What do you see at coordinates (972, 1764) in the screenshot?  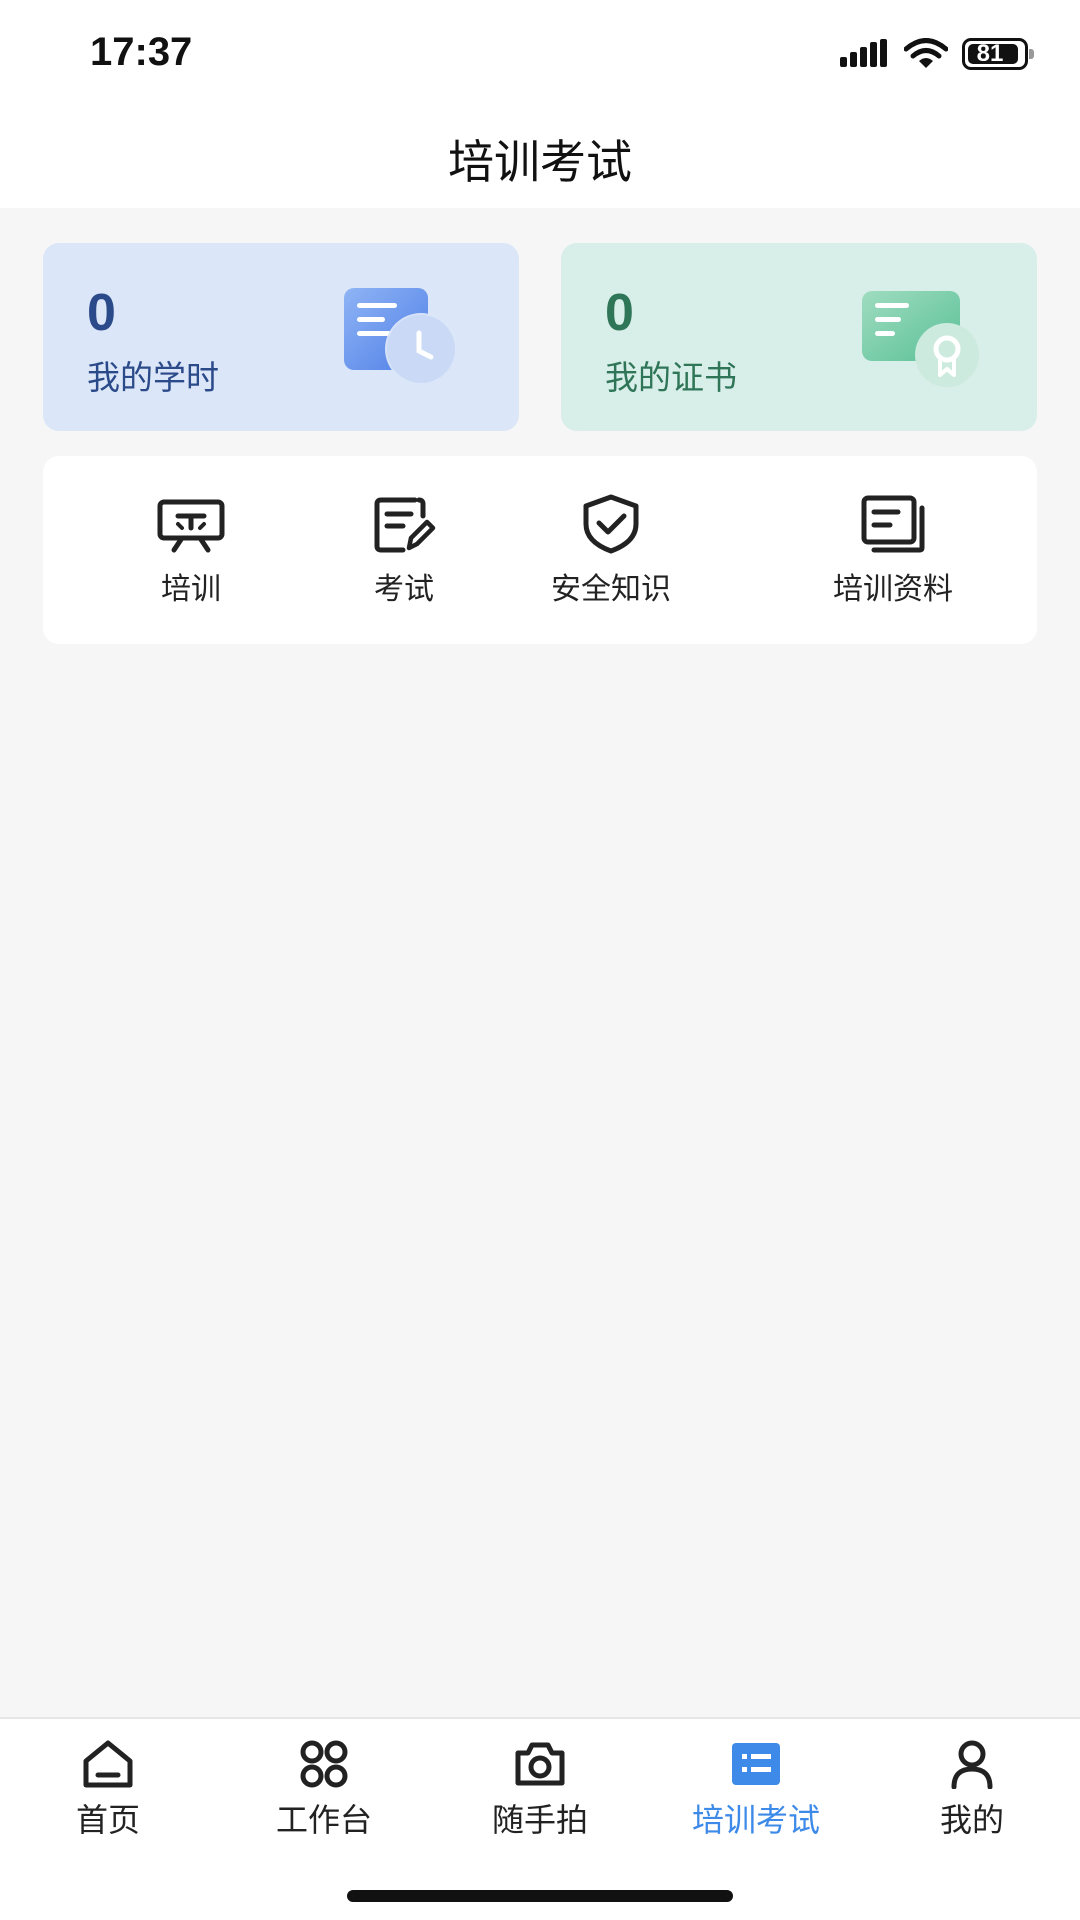 I see `user-icon` at bounding box center [972, 1764].